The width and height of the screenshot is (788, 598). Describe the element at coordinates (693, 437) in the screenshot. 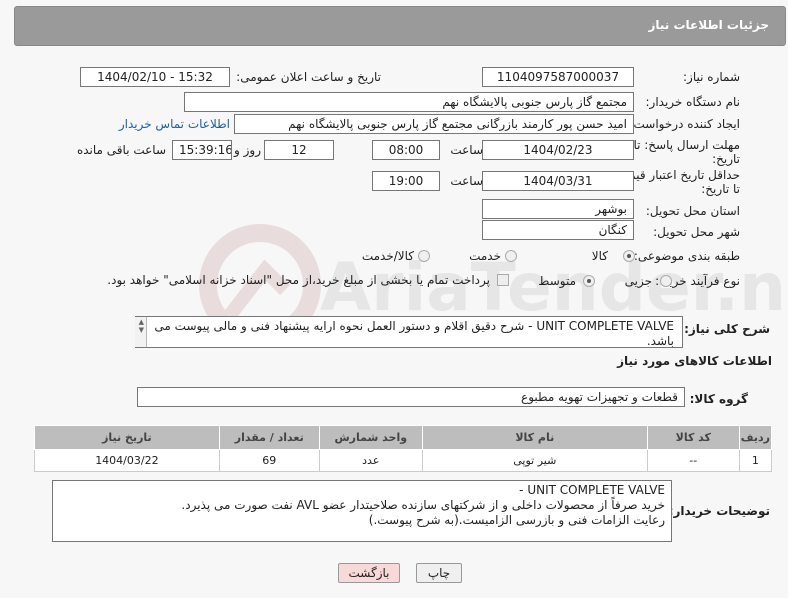

I see `col-code: کد کالا` at that location.